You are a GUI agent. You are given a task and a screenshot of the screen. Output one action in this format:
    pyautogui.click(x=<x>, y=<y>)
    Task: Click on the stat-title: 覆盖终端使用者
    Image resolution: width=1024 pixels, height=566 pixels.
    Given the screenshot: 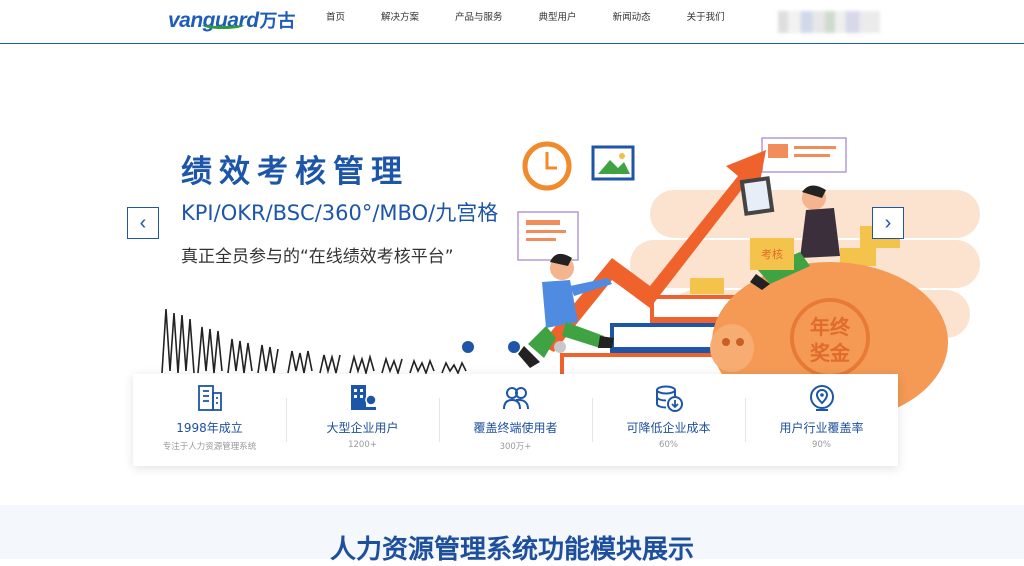 What is the action you would take?
    pyautogui.click(x=515, y=428)
    